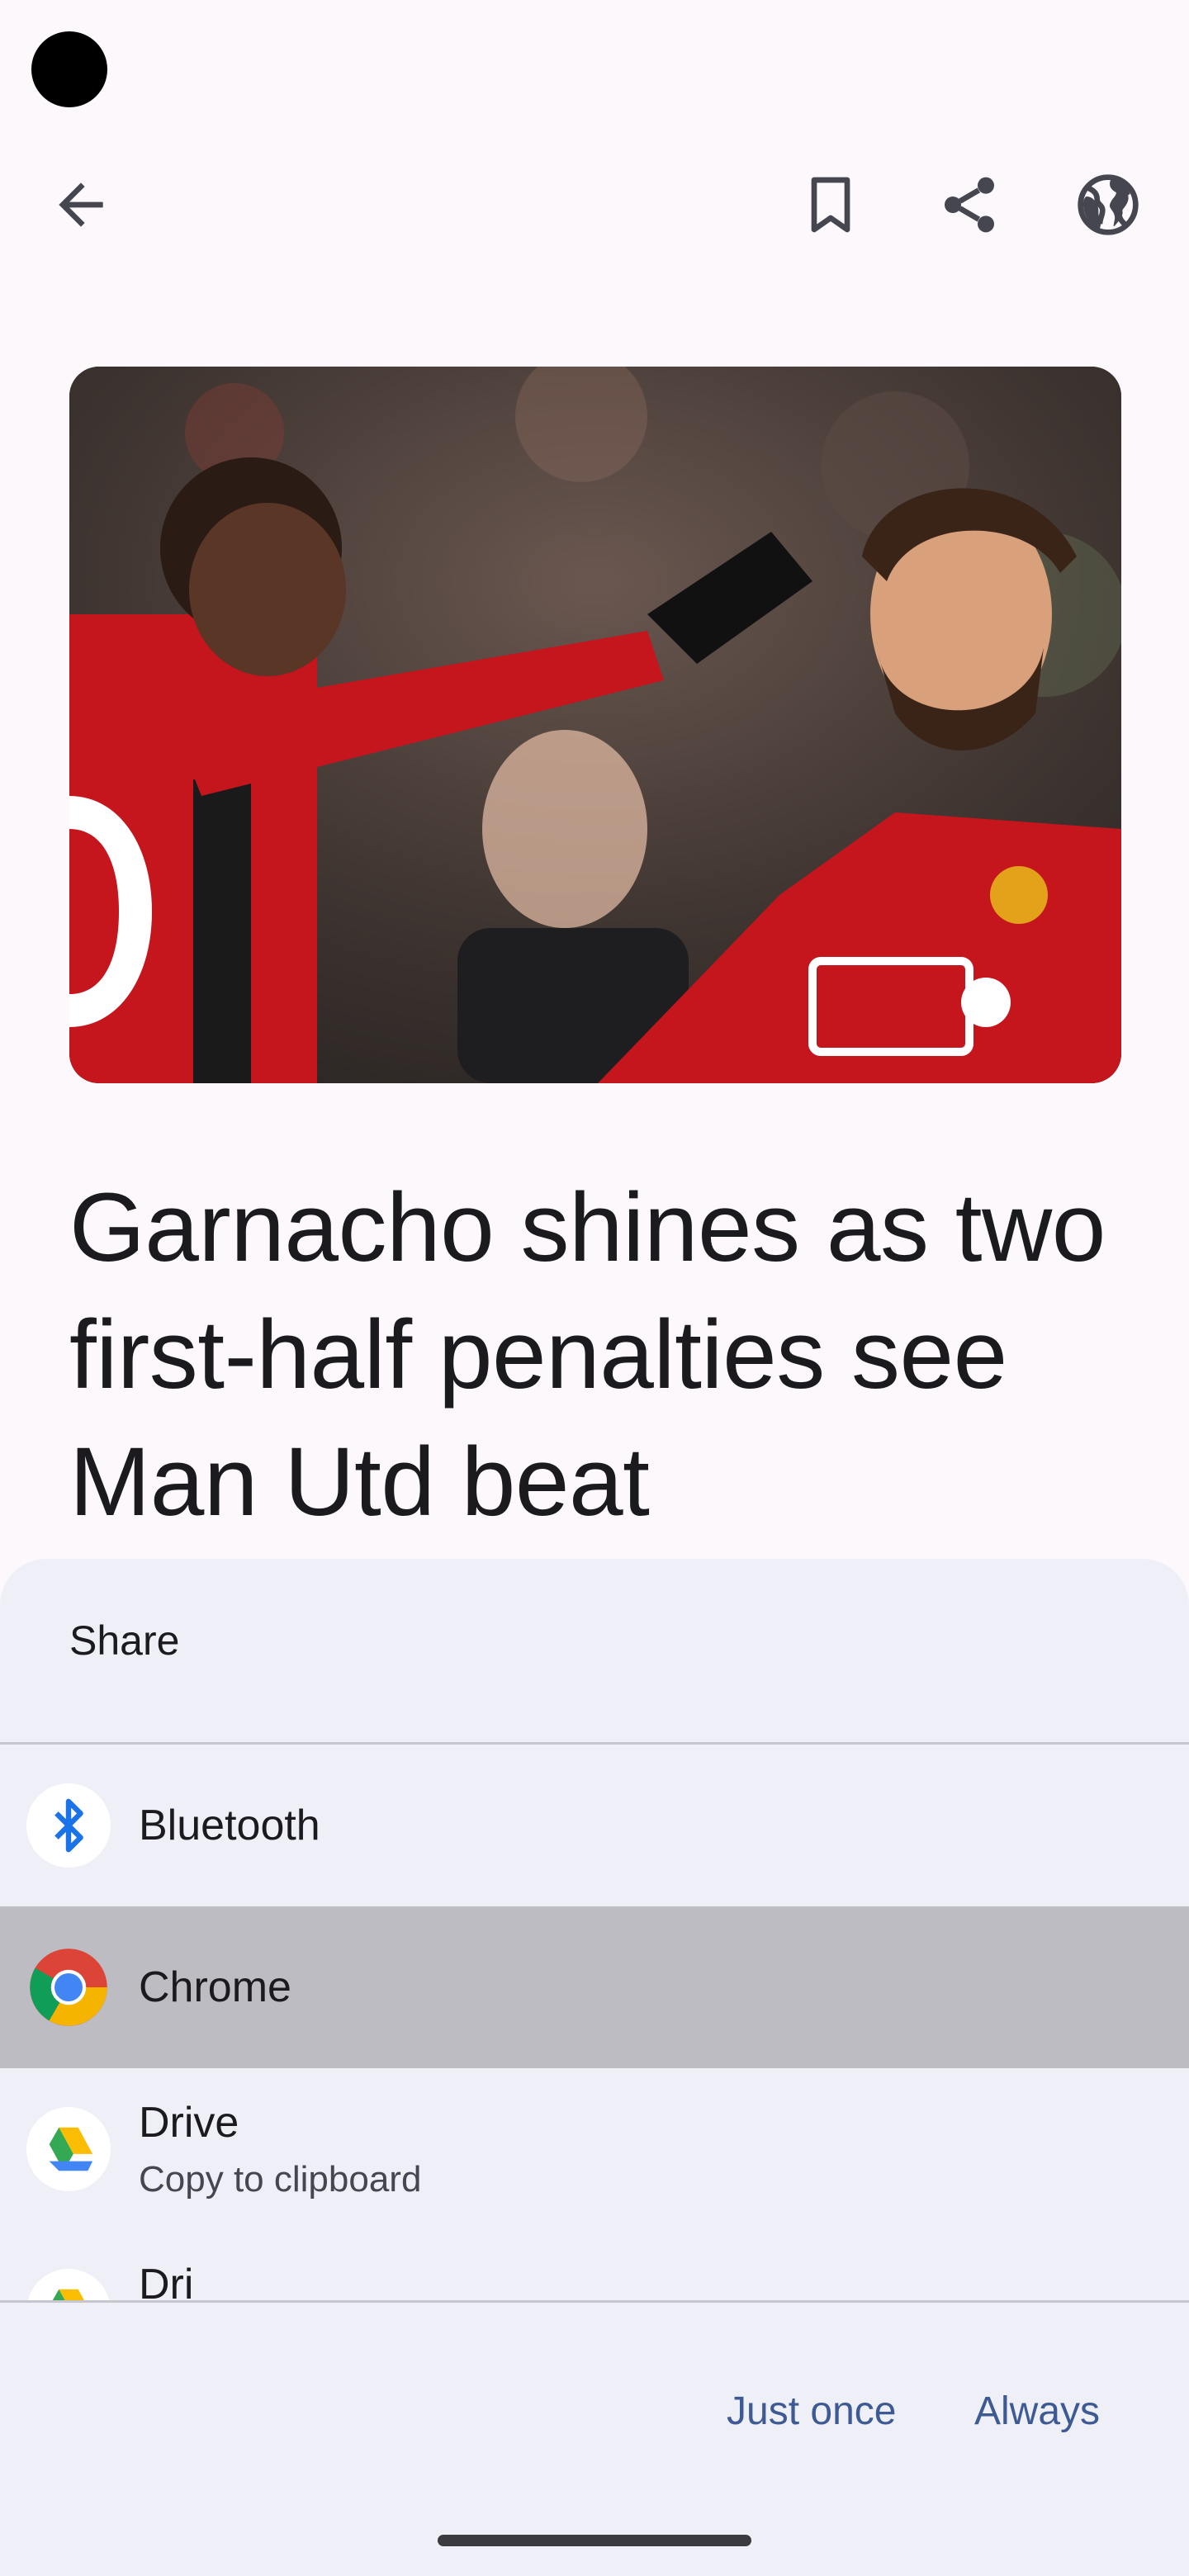  I want to click on globe-icon, so click(1108, 204).